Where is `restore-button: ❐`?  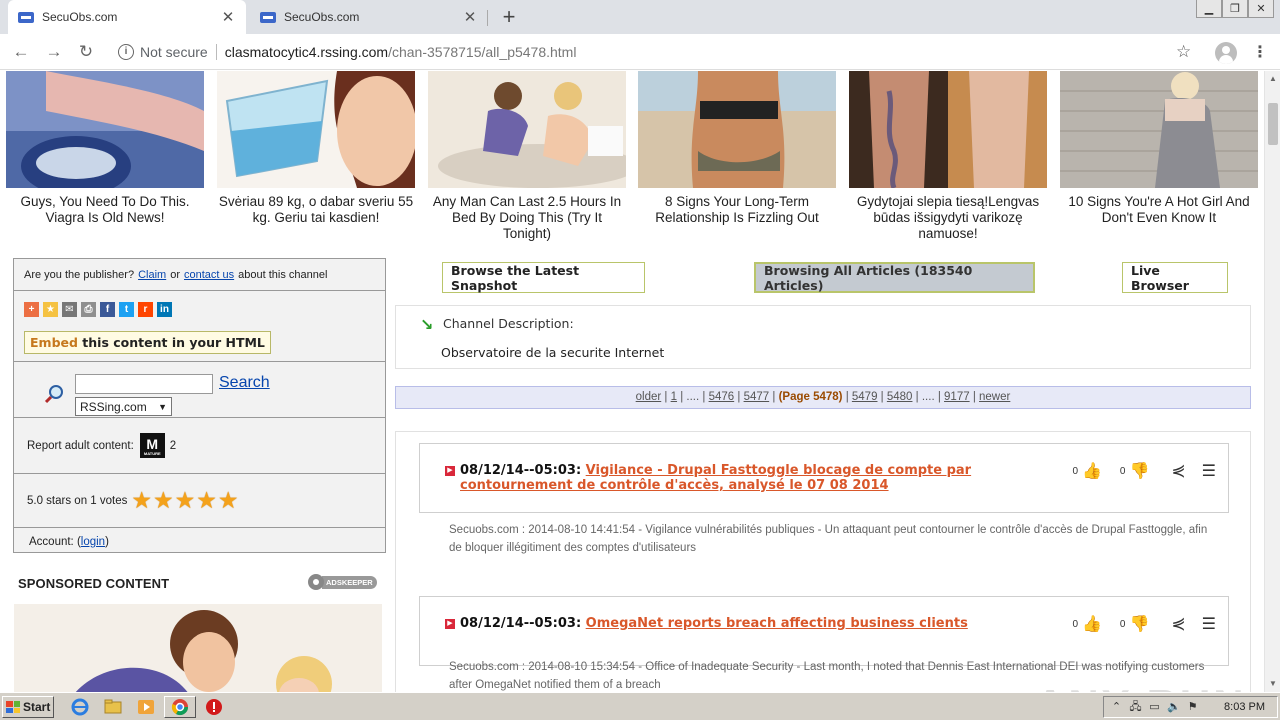
restore-button: ❐ is located at coordinates (1235, 9).